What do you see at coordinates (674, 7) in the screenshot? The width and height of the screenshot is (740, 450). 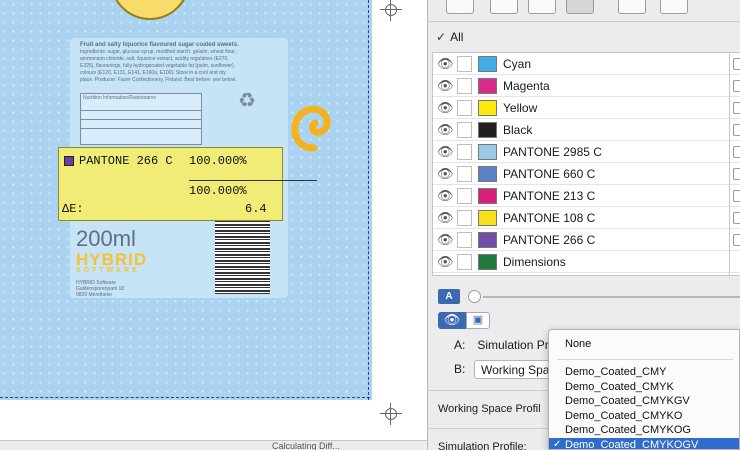 I see `tool-color-icon` at bounding box center [674, 7].